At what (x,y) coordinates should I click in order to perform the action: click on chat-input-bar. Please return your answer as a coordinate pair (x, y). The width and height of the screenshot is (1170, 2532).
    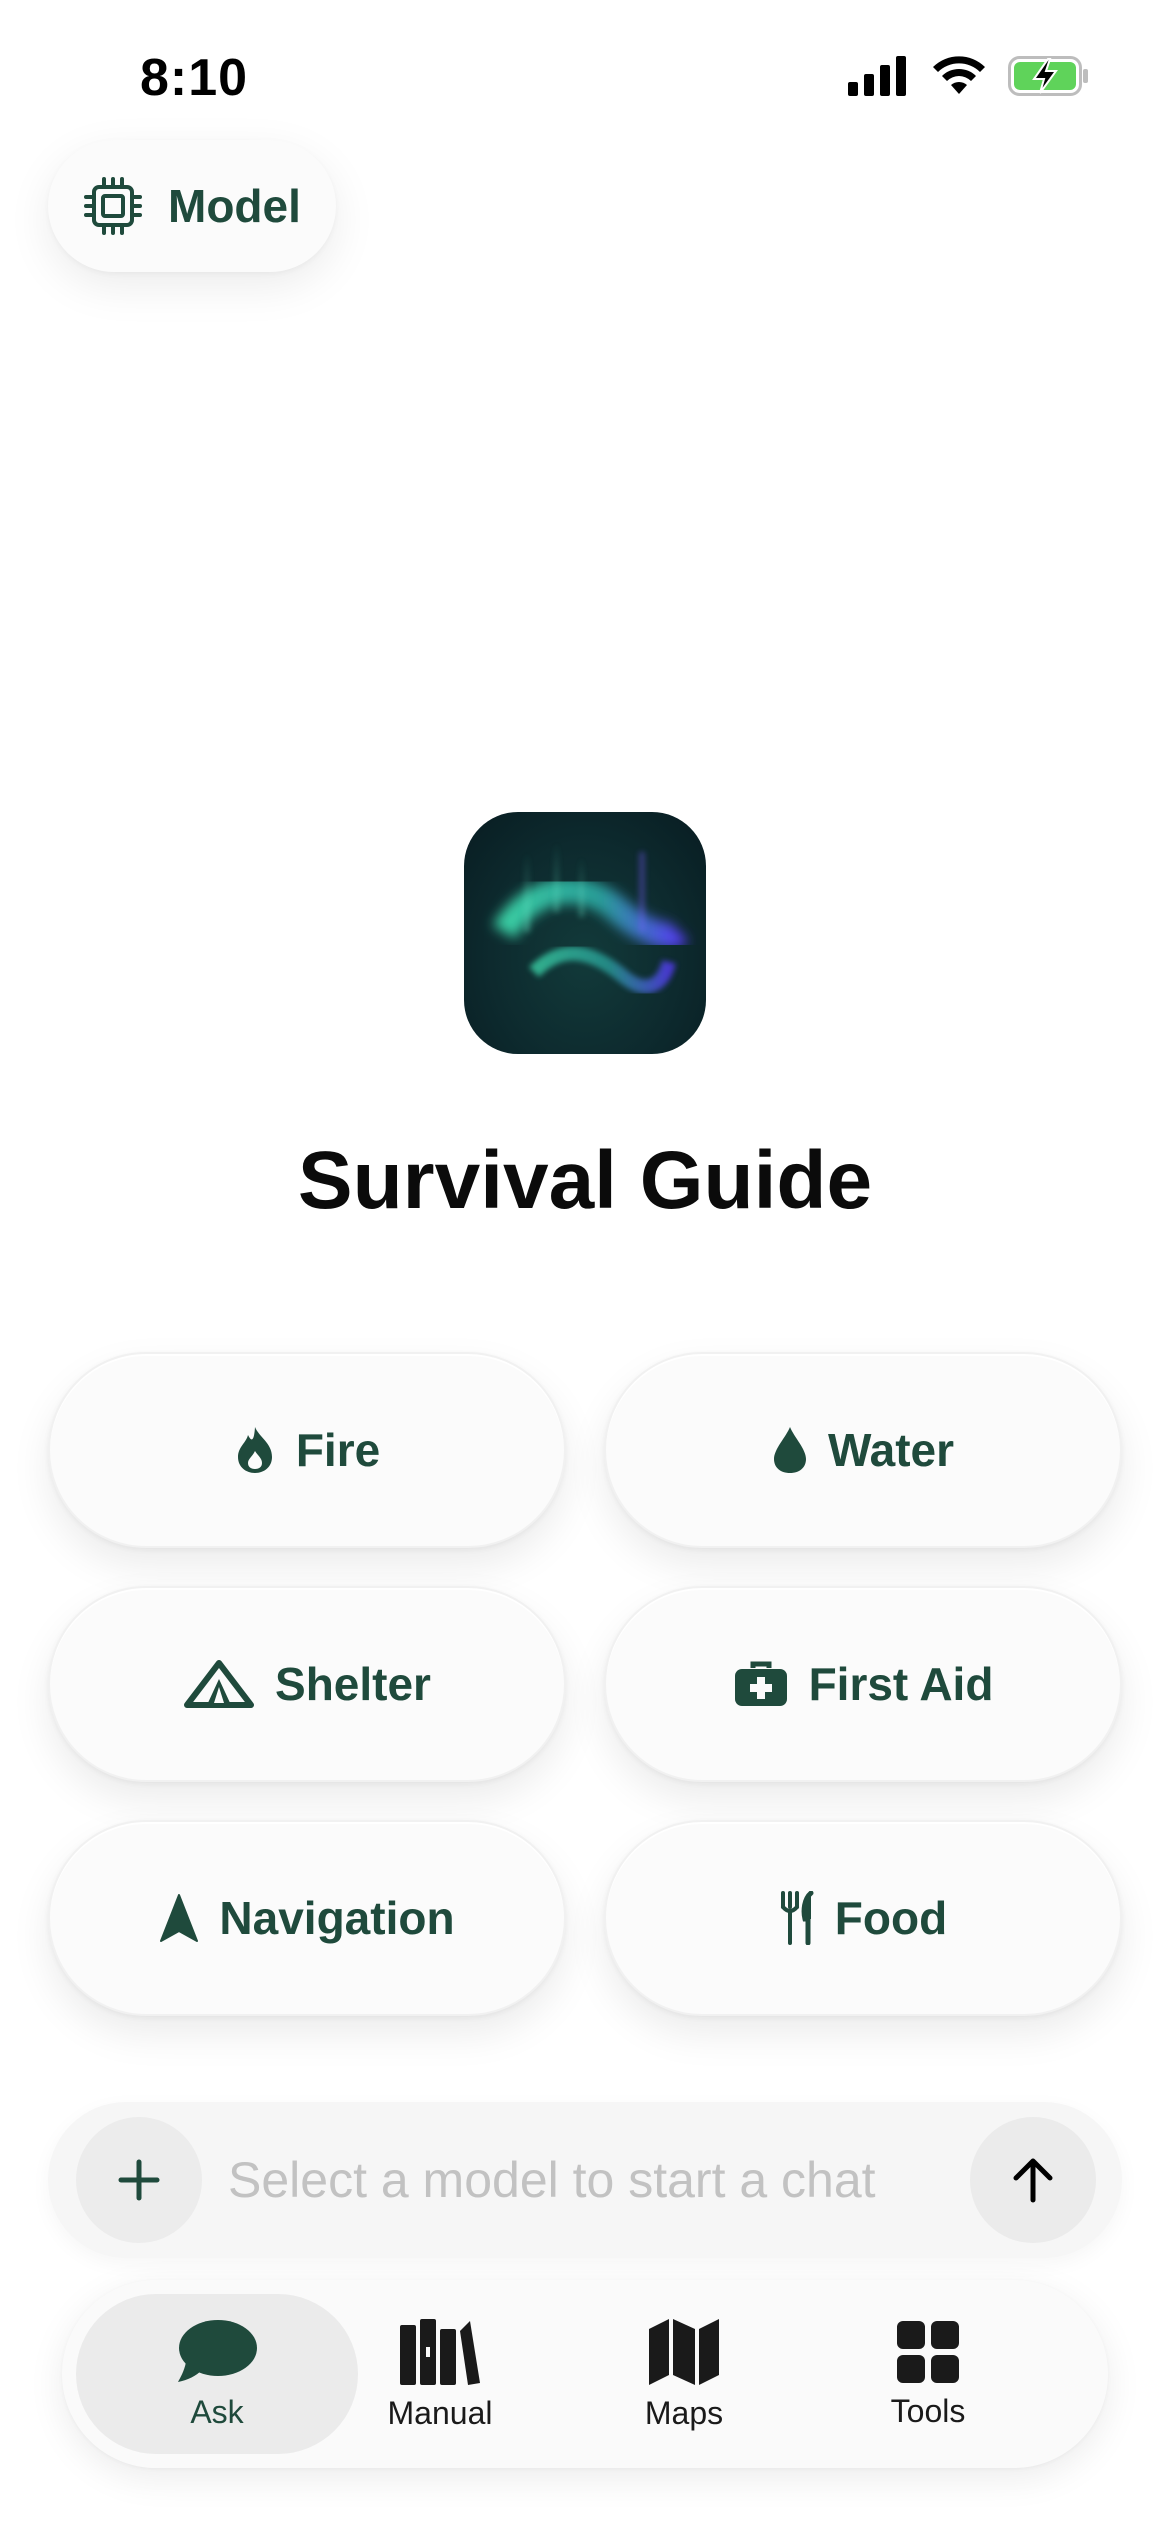
    Looking at the image, I should click on (585, 2180).